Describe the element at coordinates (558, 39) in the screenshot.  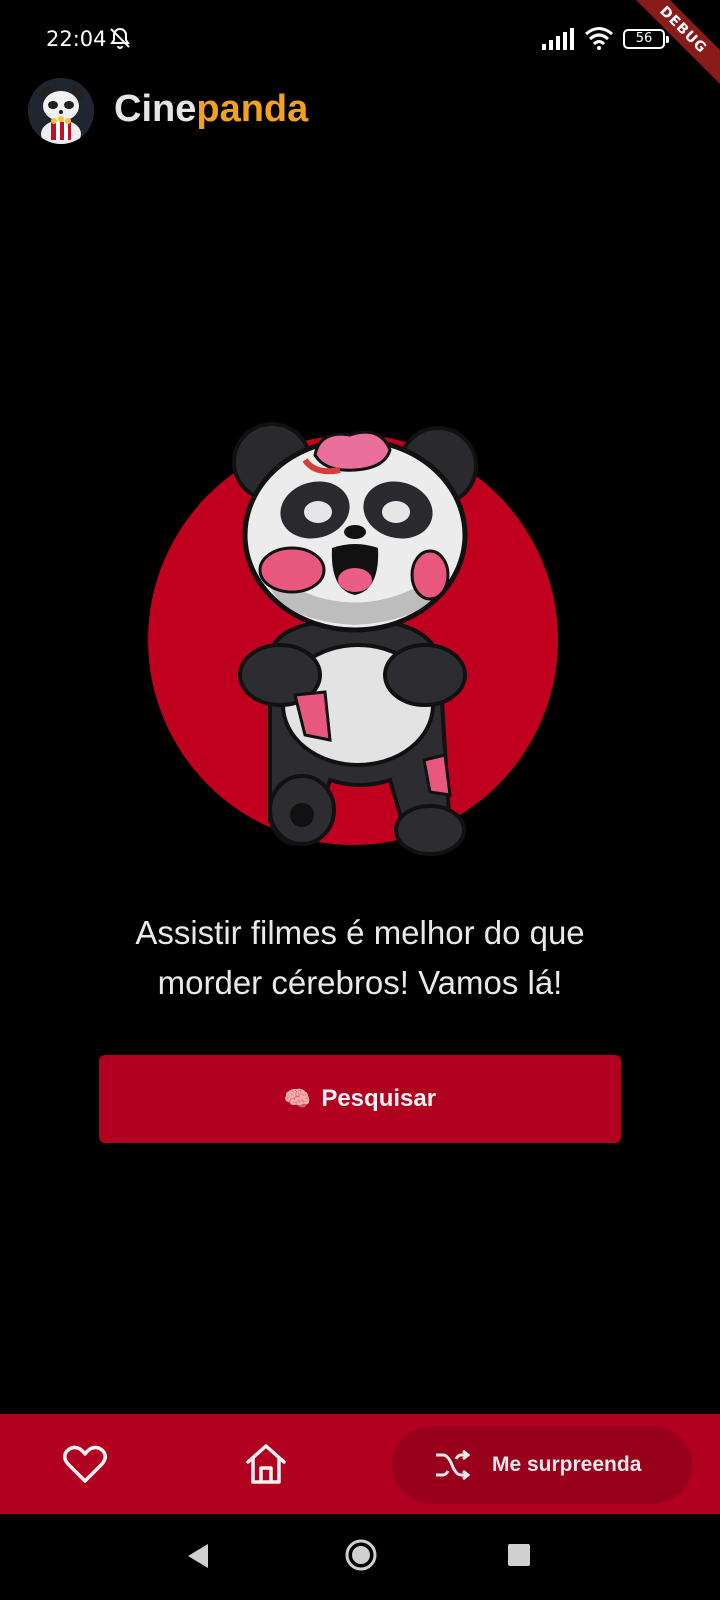
I see `signal-icon` at that location.